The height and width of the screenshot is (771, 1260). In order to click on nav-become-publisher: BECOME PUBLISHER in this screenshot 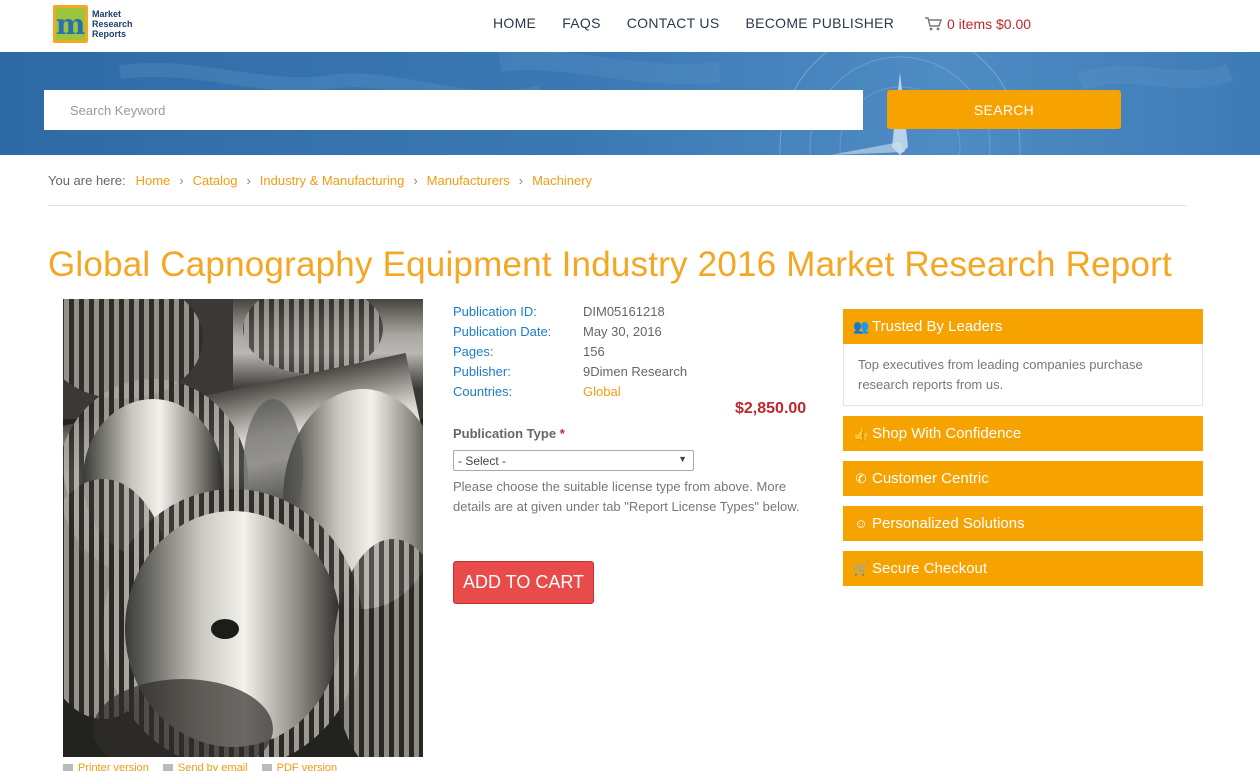, I will do `click(819, 23)`.